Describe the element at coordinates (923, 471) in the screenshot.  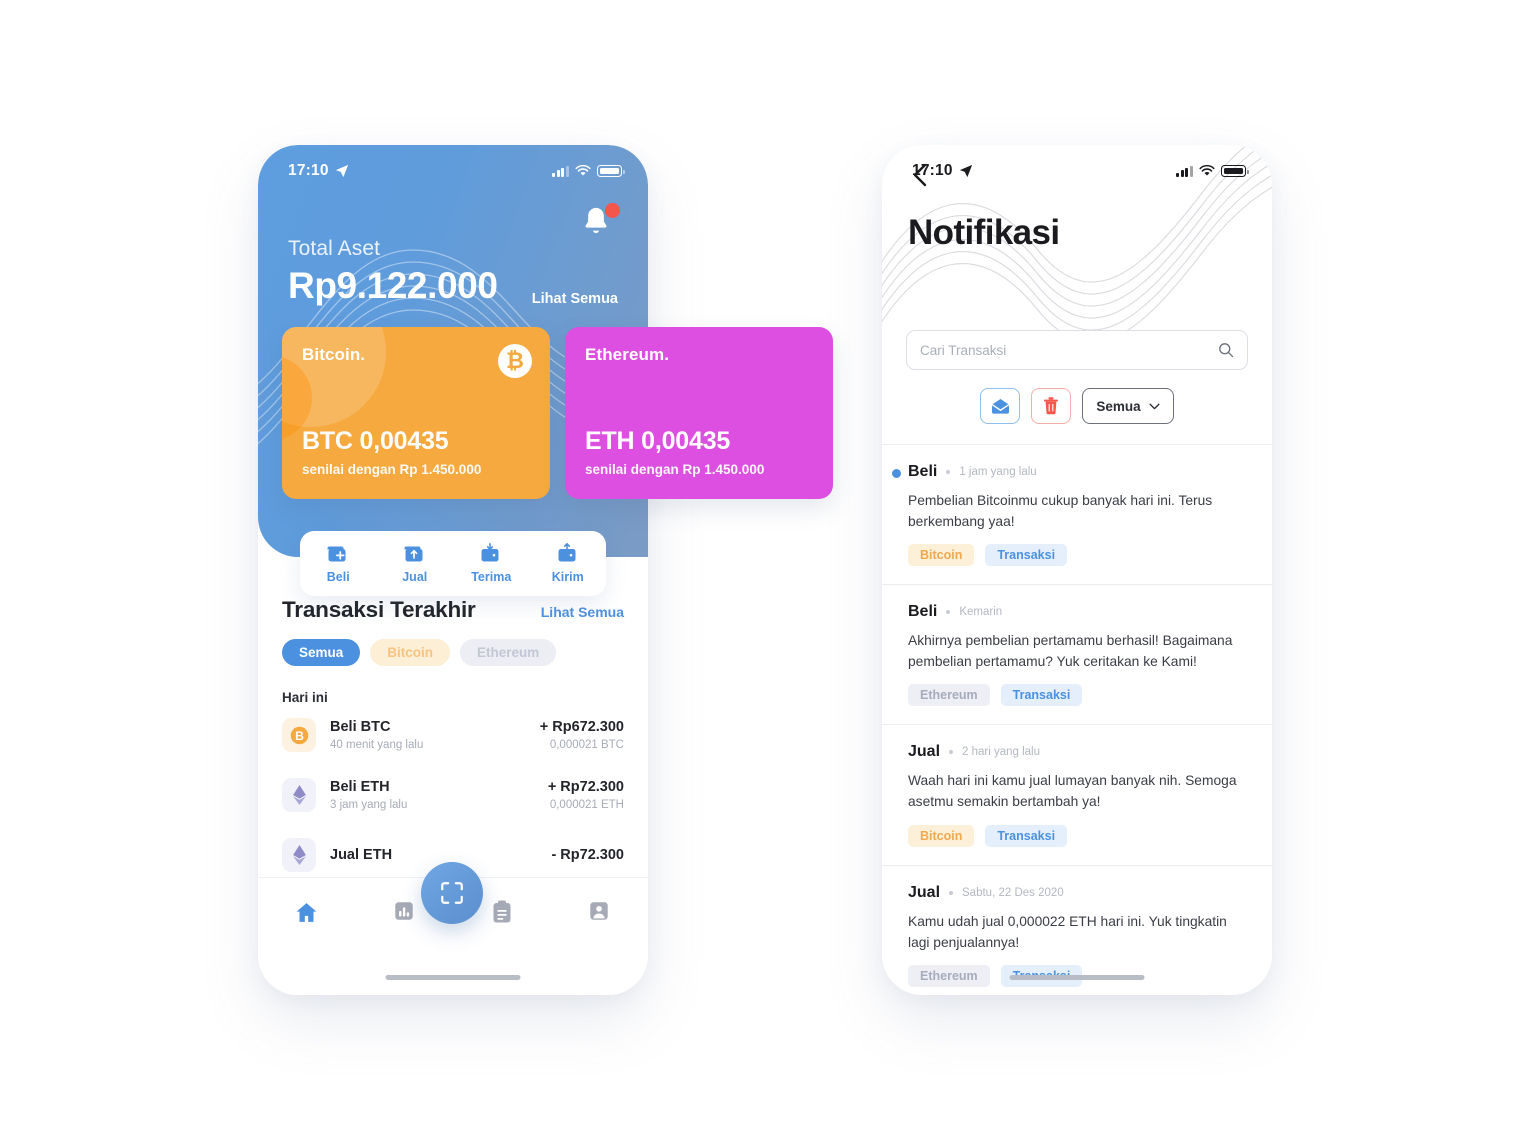
I see `notification-kind: Beli` at that location.